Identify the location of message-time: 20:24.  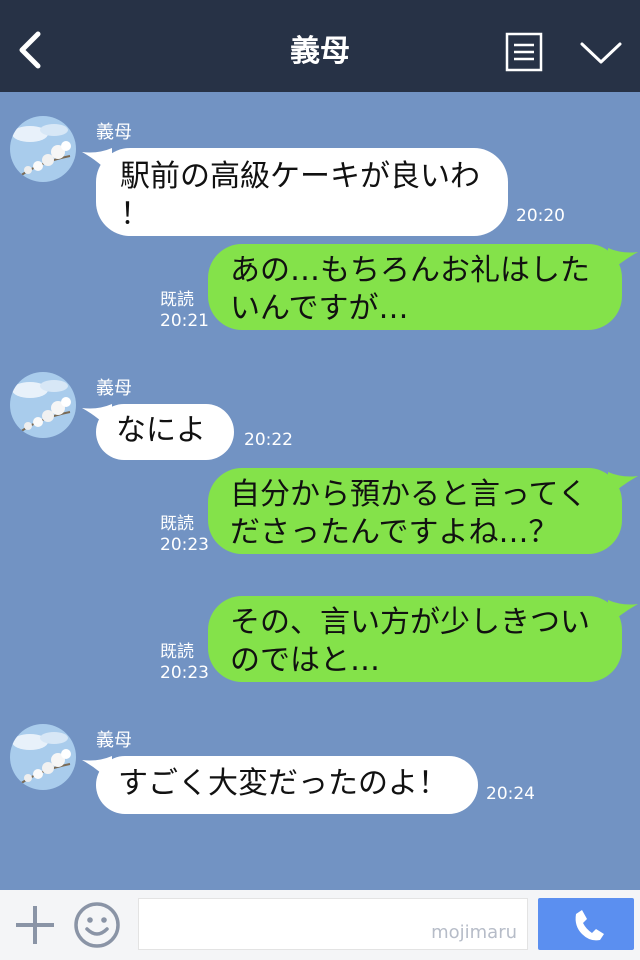
(510, 794).